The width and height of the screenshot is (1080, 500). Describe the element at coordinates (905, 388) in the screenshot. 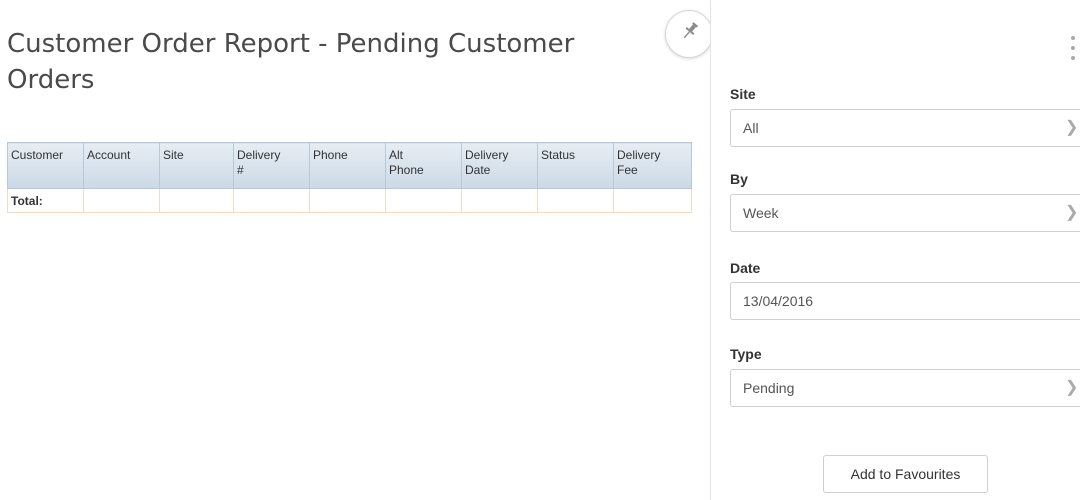

I see `type-select: Pending ❯` at that location.